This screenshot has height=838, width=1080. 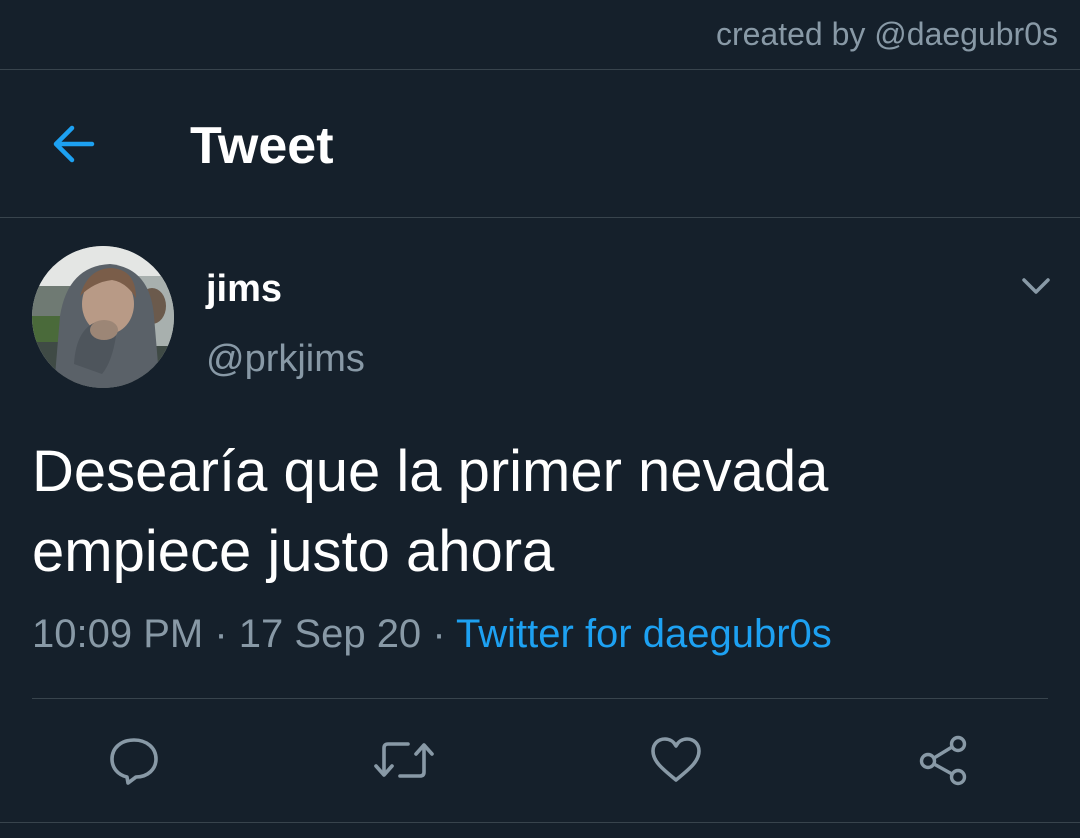 What do you see at coordinates (430, 471) in the screenshot?
I see `tweet-text-line: Desearía que la primer nevada` at bounding box center [430, 471].